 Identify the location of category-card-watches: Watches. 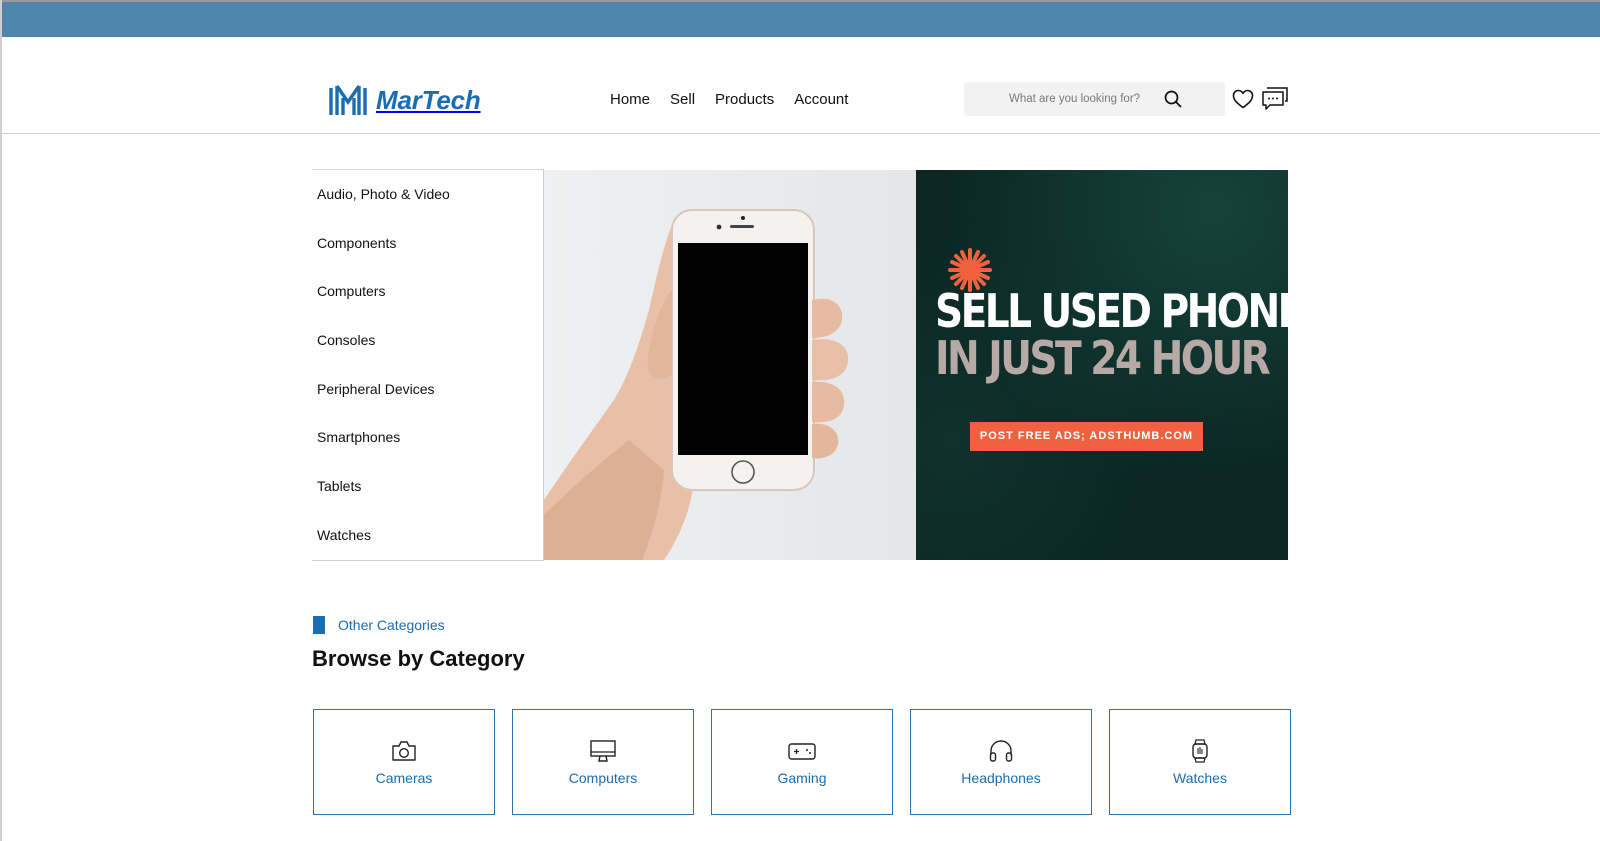
(1200, 762).